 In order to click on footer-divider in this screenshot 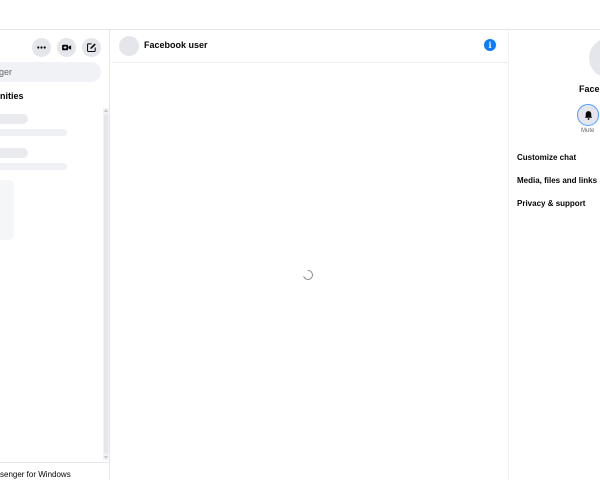, I will do `click(54, 462)`.